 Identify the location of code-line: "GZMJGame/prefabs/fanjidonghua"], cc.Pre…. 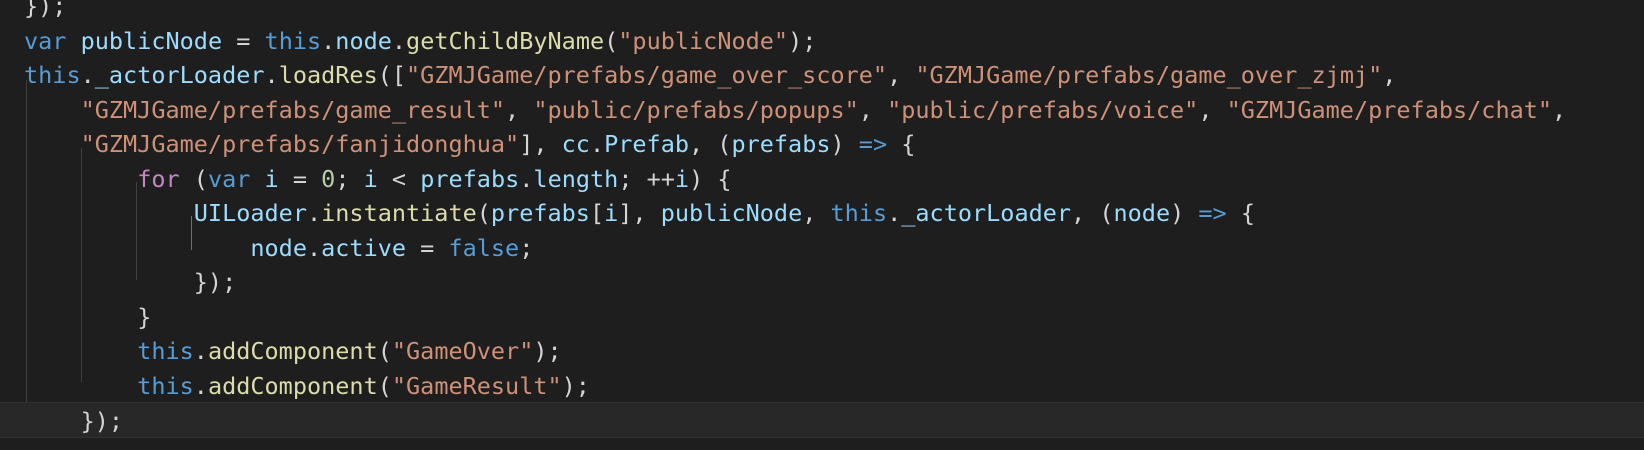
(470, 144).